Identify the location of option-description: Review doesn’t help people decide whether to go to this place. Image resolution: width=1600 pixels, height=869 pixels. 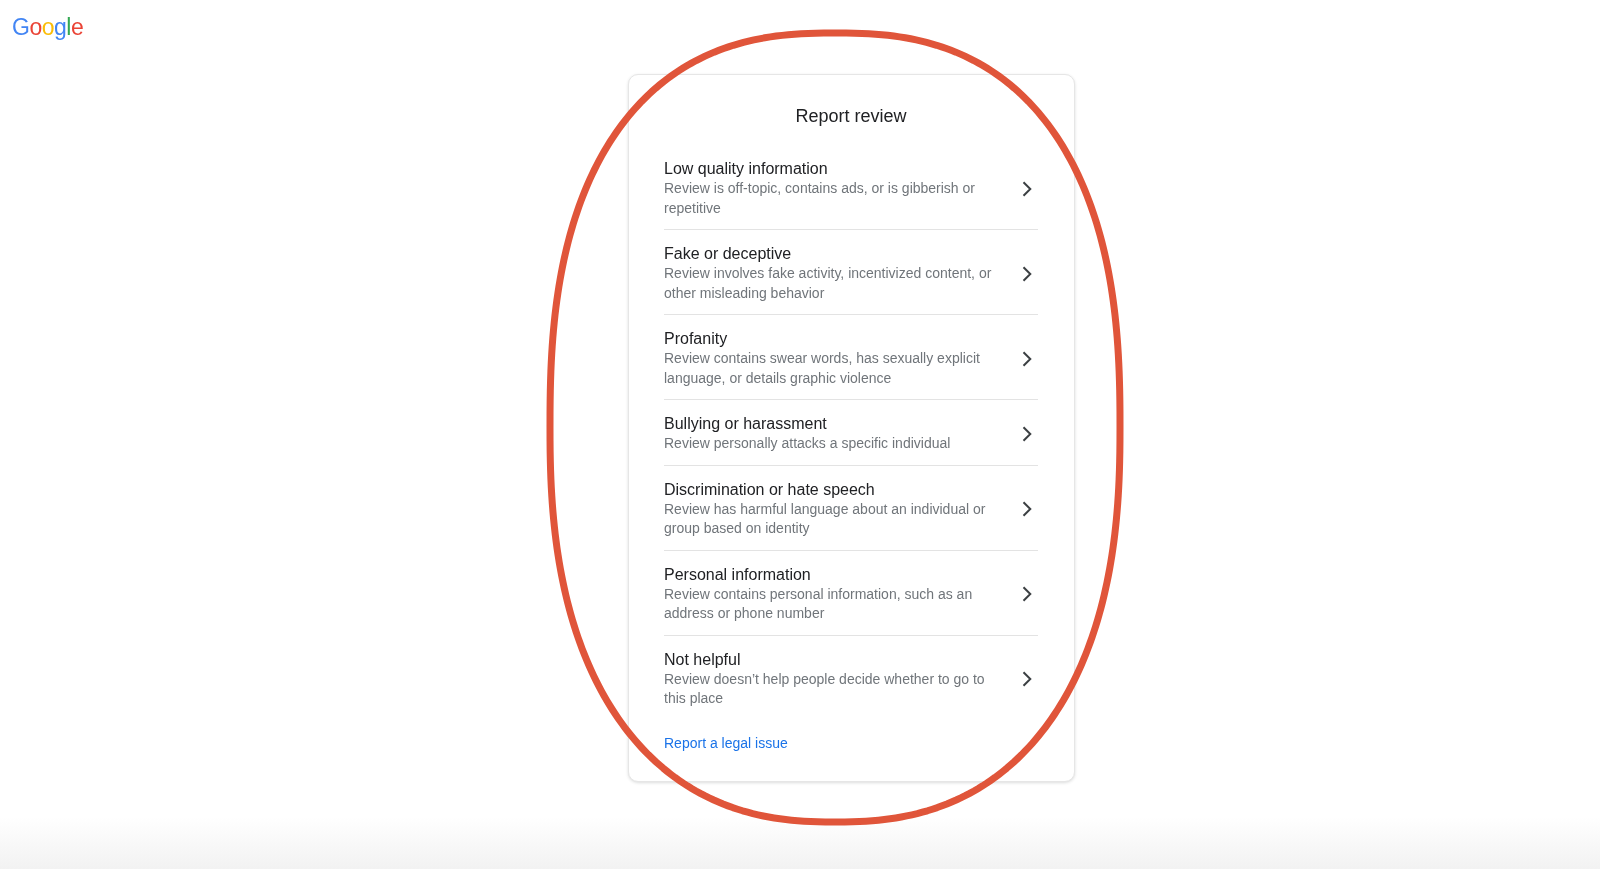
(825, 688).